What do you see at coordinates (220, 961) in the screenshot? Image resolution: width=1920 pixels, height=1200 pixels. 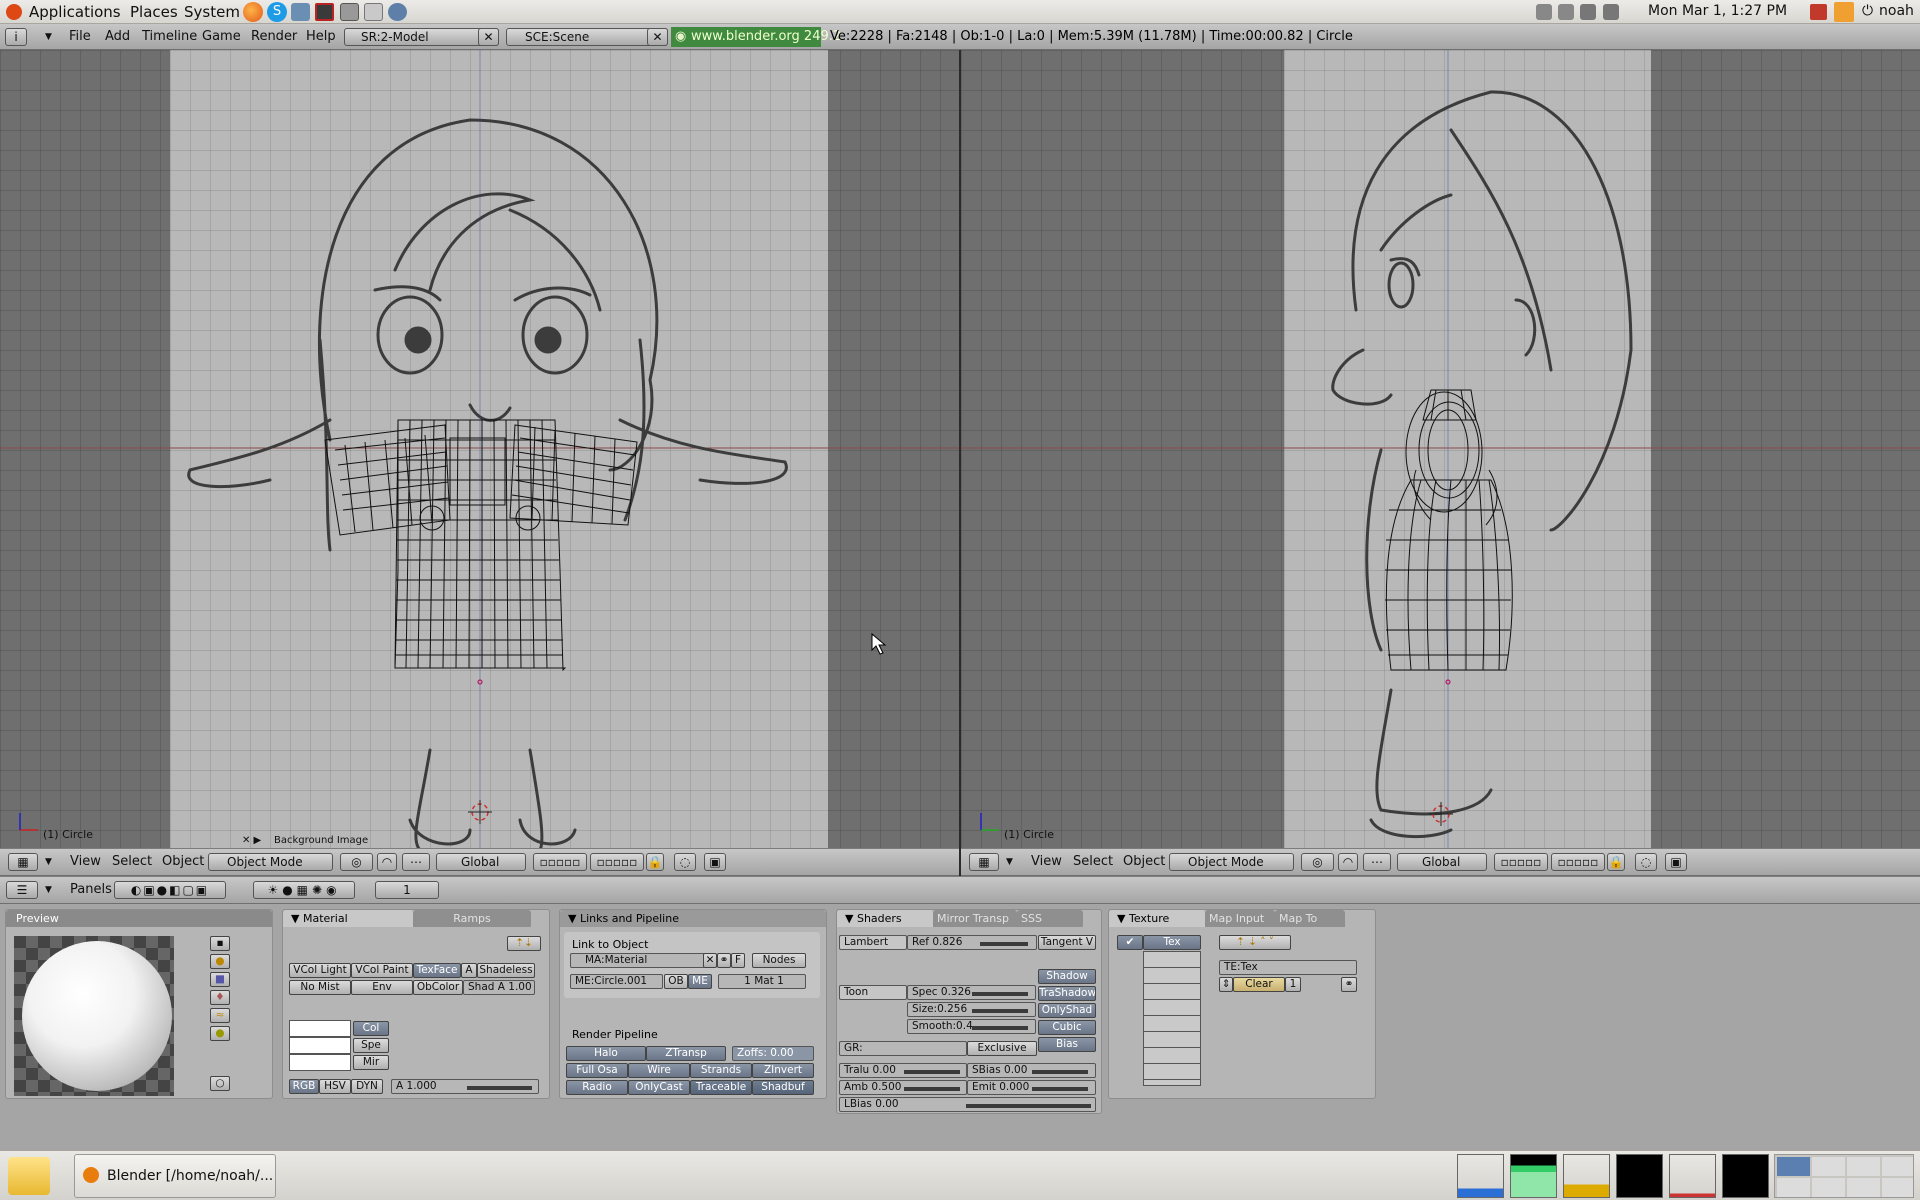 I see `preview-sphere-icon: ●` at bounding box center [220, 961].